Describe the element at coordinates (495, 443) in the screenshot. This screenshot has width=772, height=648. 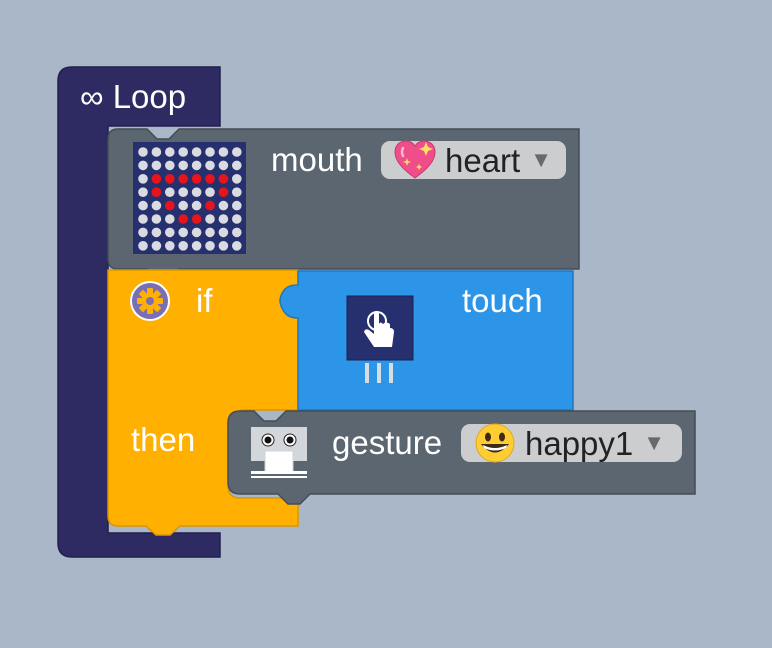
I see `grinning-face-icon` at that location.